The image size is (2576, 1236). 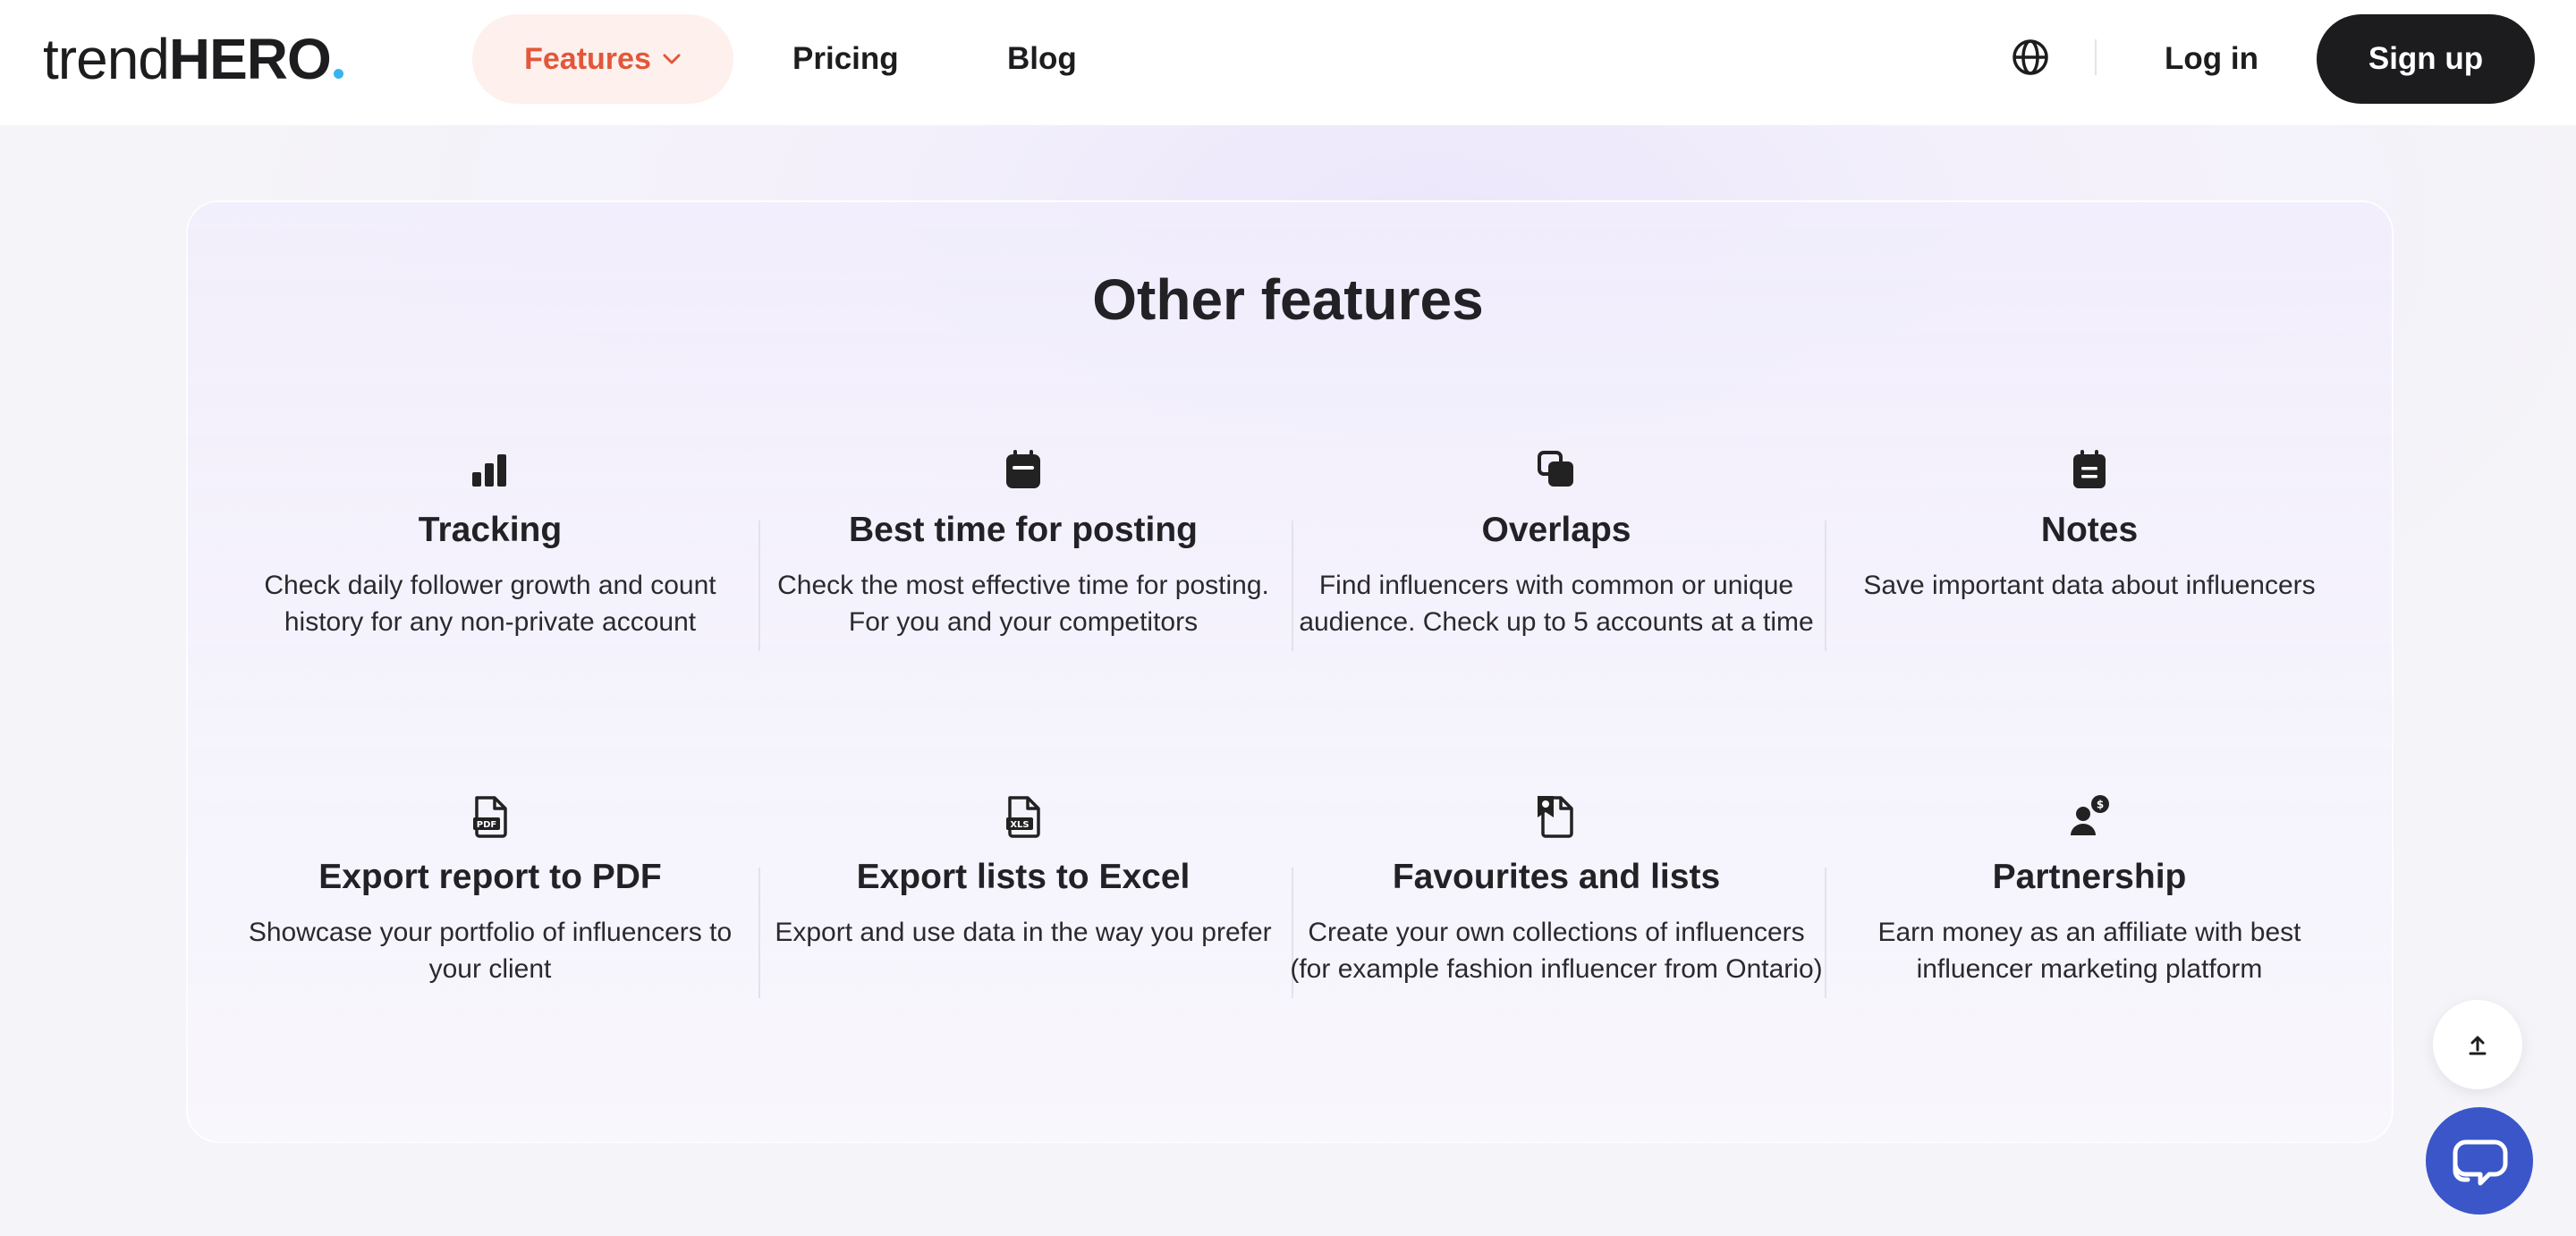 I want to click on arrow-up-icon, so click(x=2478, y=1045).